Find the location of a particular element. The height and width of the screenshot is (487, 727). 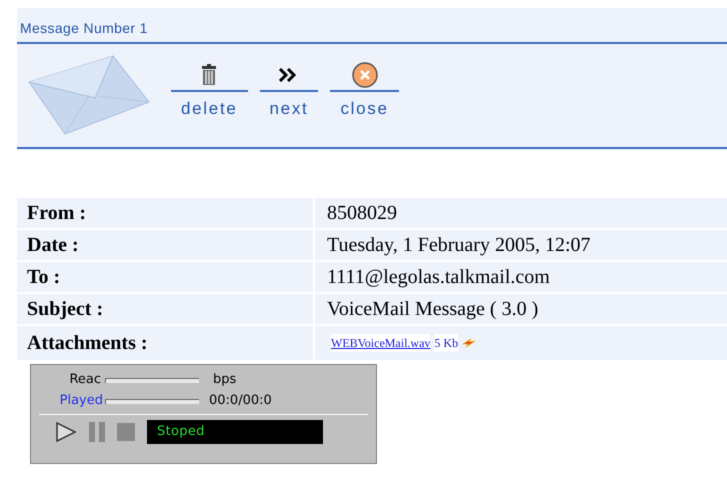

toolbar-button: delete is located at coordinates (209, 91).